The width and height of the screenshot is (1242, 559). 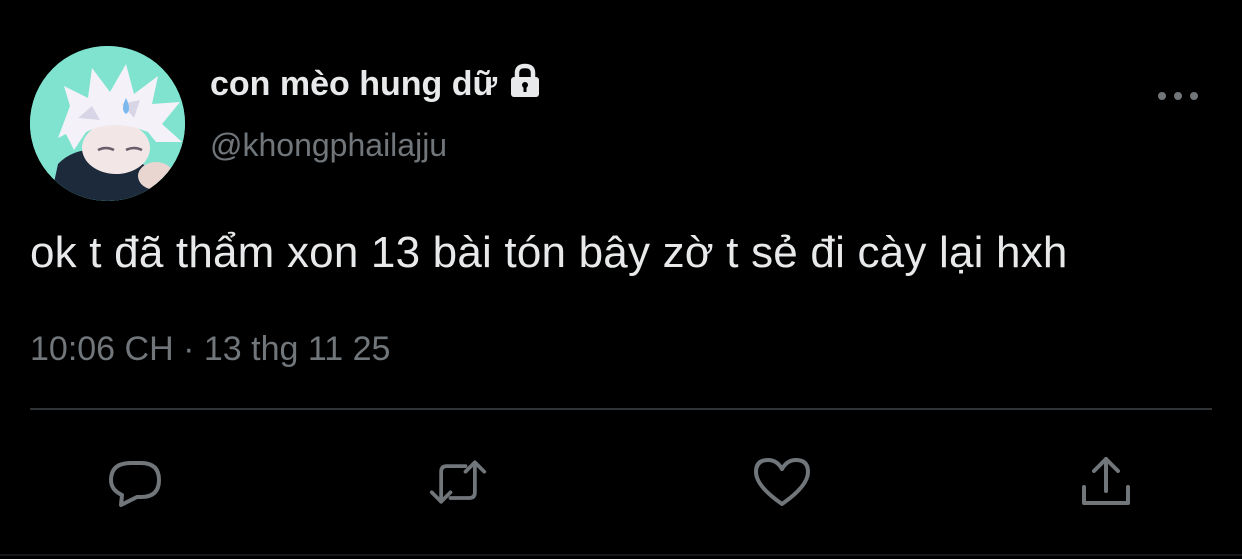 What do you see at coordinates (525, 81) in the screenshot?
I see `lock-icon` at bounding box center [525, 81].